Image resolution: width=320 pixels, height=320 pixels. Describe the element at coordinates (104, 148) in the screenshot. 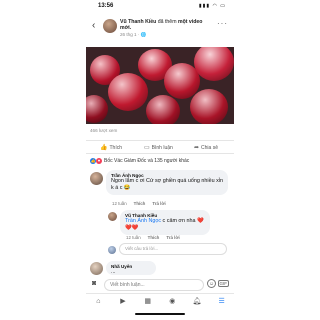

I see `thumbs-up-icon: 👍` at that location.